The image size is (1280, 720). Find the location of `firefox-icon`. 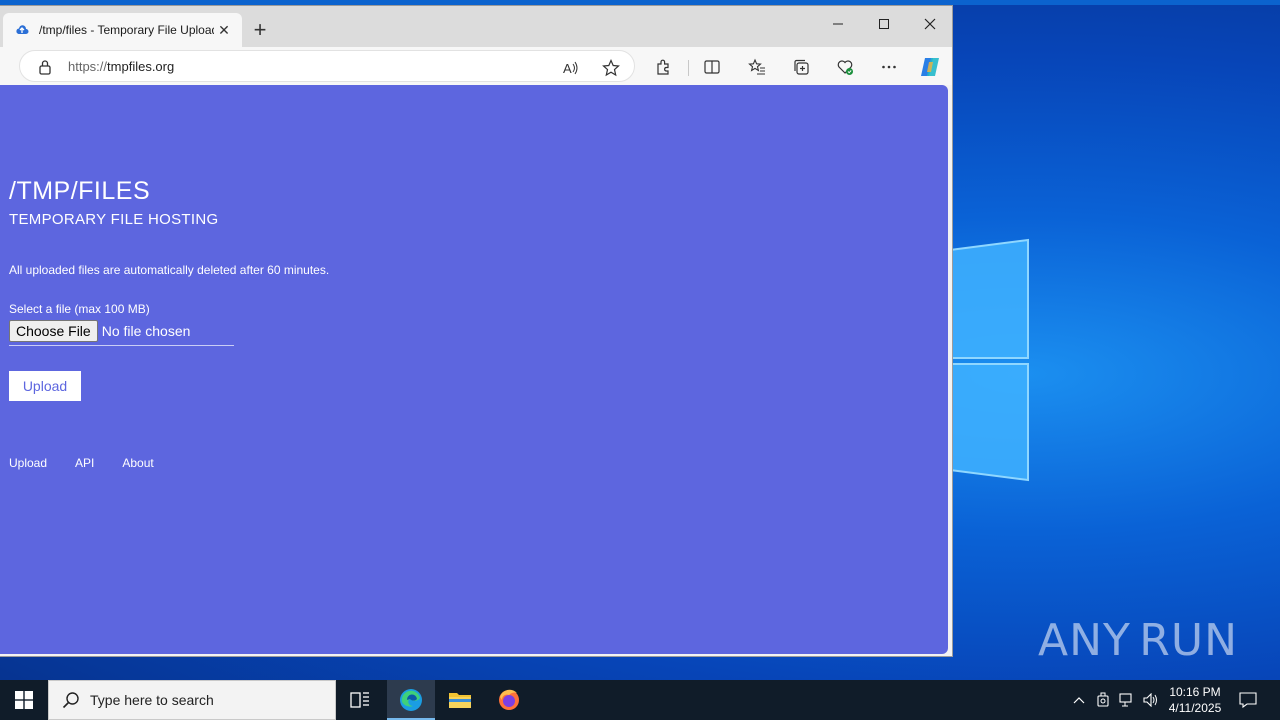

firefox-icon is located at coordinates (509, 699).